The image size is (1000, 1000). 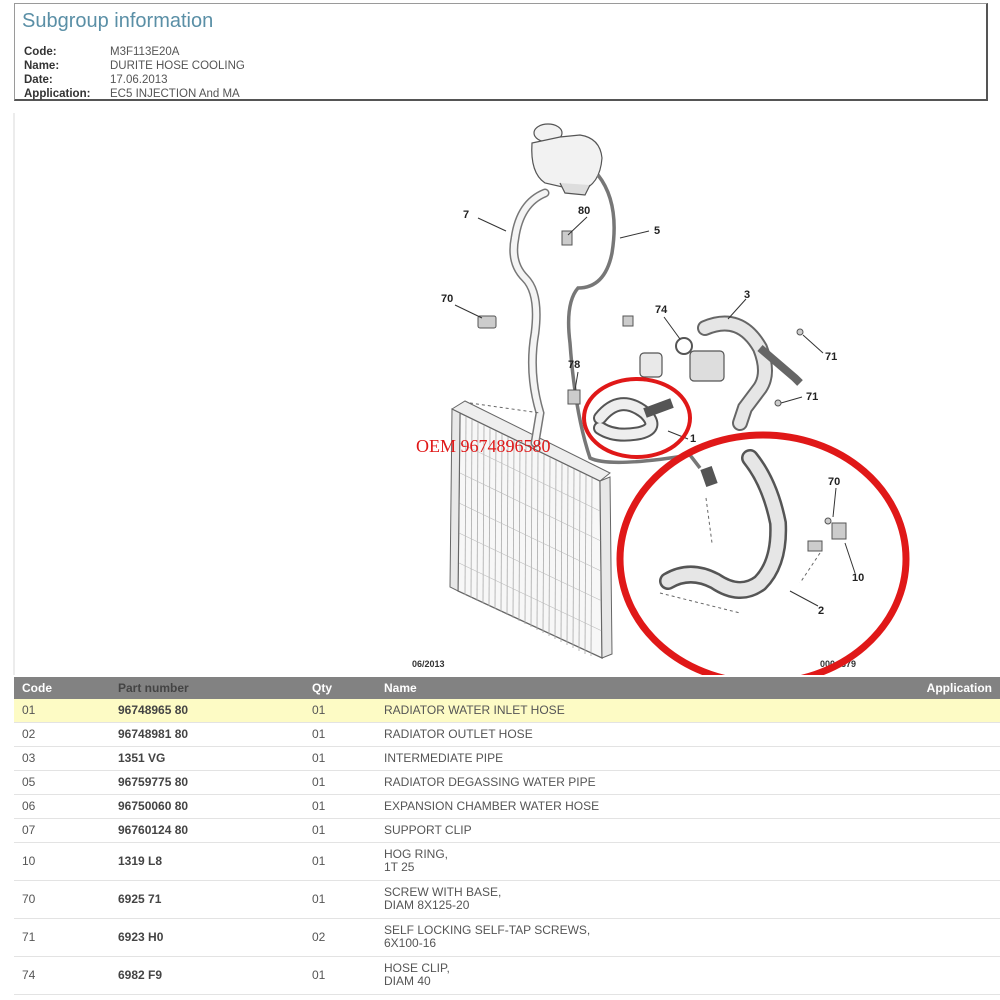 I want to click on row-code: 02, so click(x=66, y=734).